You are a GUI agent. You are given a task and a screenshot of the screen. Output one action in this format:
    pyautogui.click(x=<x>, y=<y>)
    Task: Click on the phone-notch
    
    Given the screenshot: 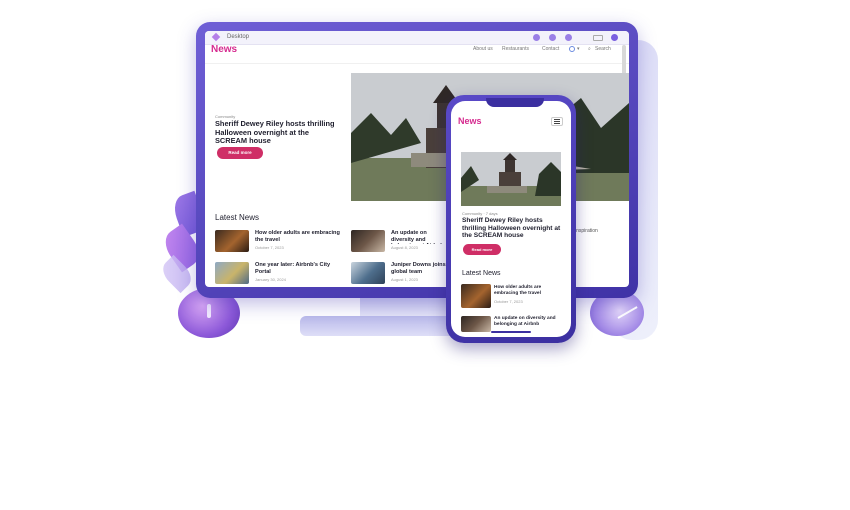 What is the action you would take?
    pyautogui.click(x=515, y=102)
    